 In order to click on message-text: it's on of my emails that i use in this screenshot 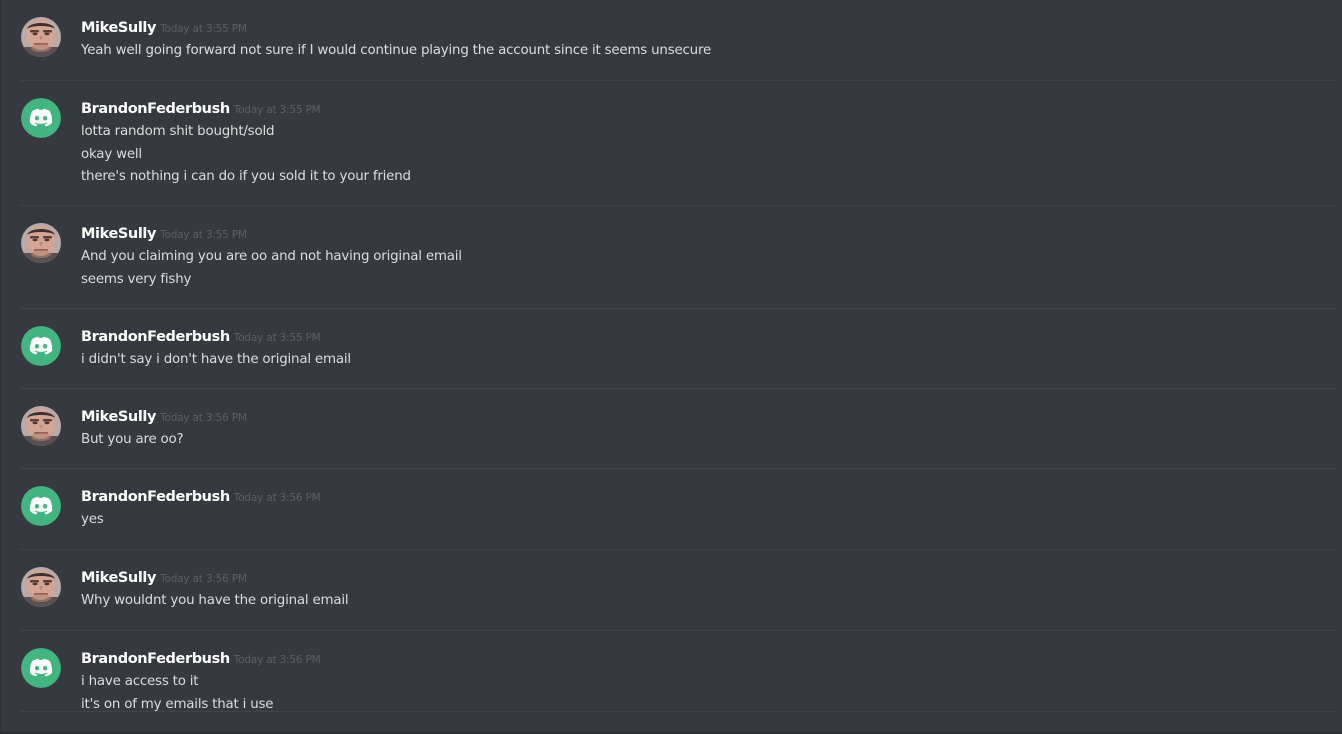, I will do `click(177, 704)`.